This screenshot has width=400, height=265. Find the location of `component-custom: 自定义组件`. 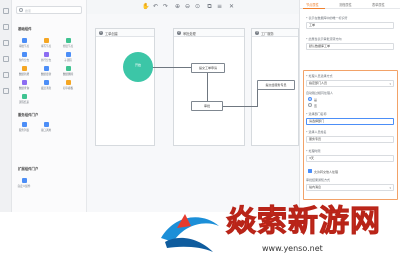

component-custom: 自定义组件 is located at coordinates (24, 183).